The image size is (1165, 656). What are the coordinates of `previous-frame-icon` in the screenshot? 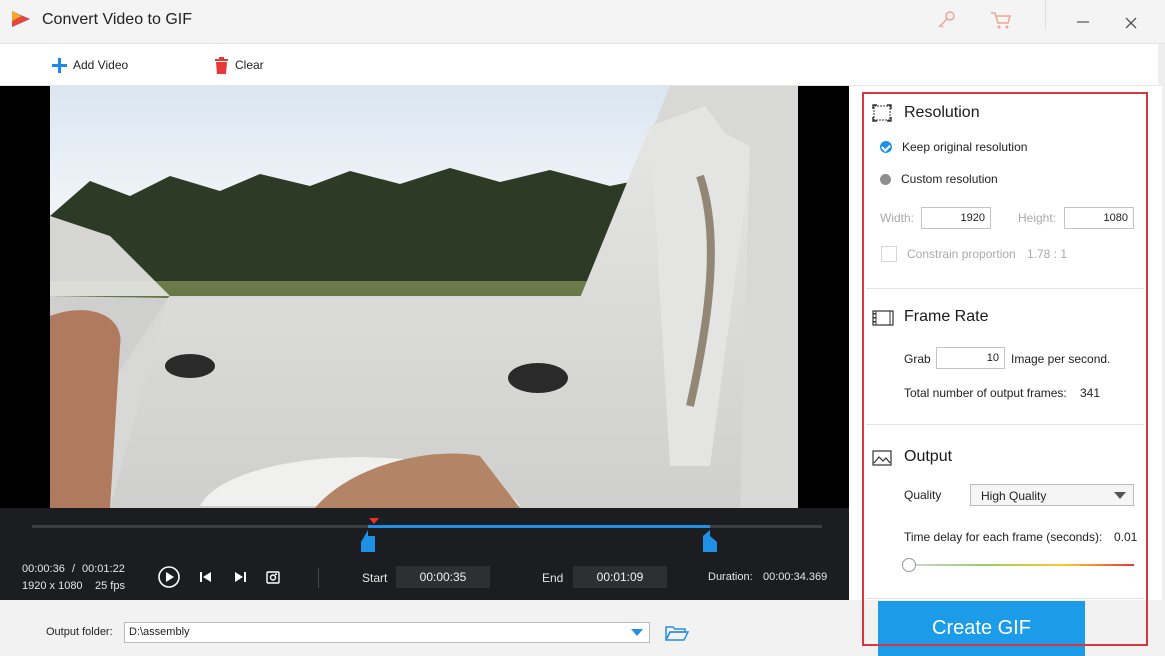 It's located at (206, 577).